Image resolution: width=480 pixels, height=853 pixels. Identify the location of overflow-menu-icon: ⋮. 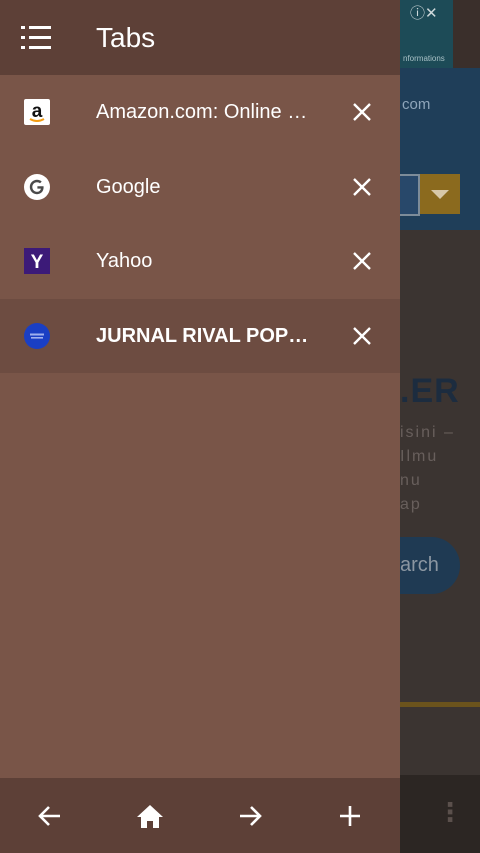
(450, 812).